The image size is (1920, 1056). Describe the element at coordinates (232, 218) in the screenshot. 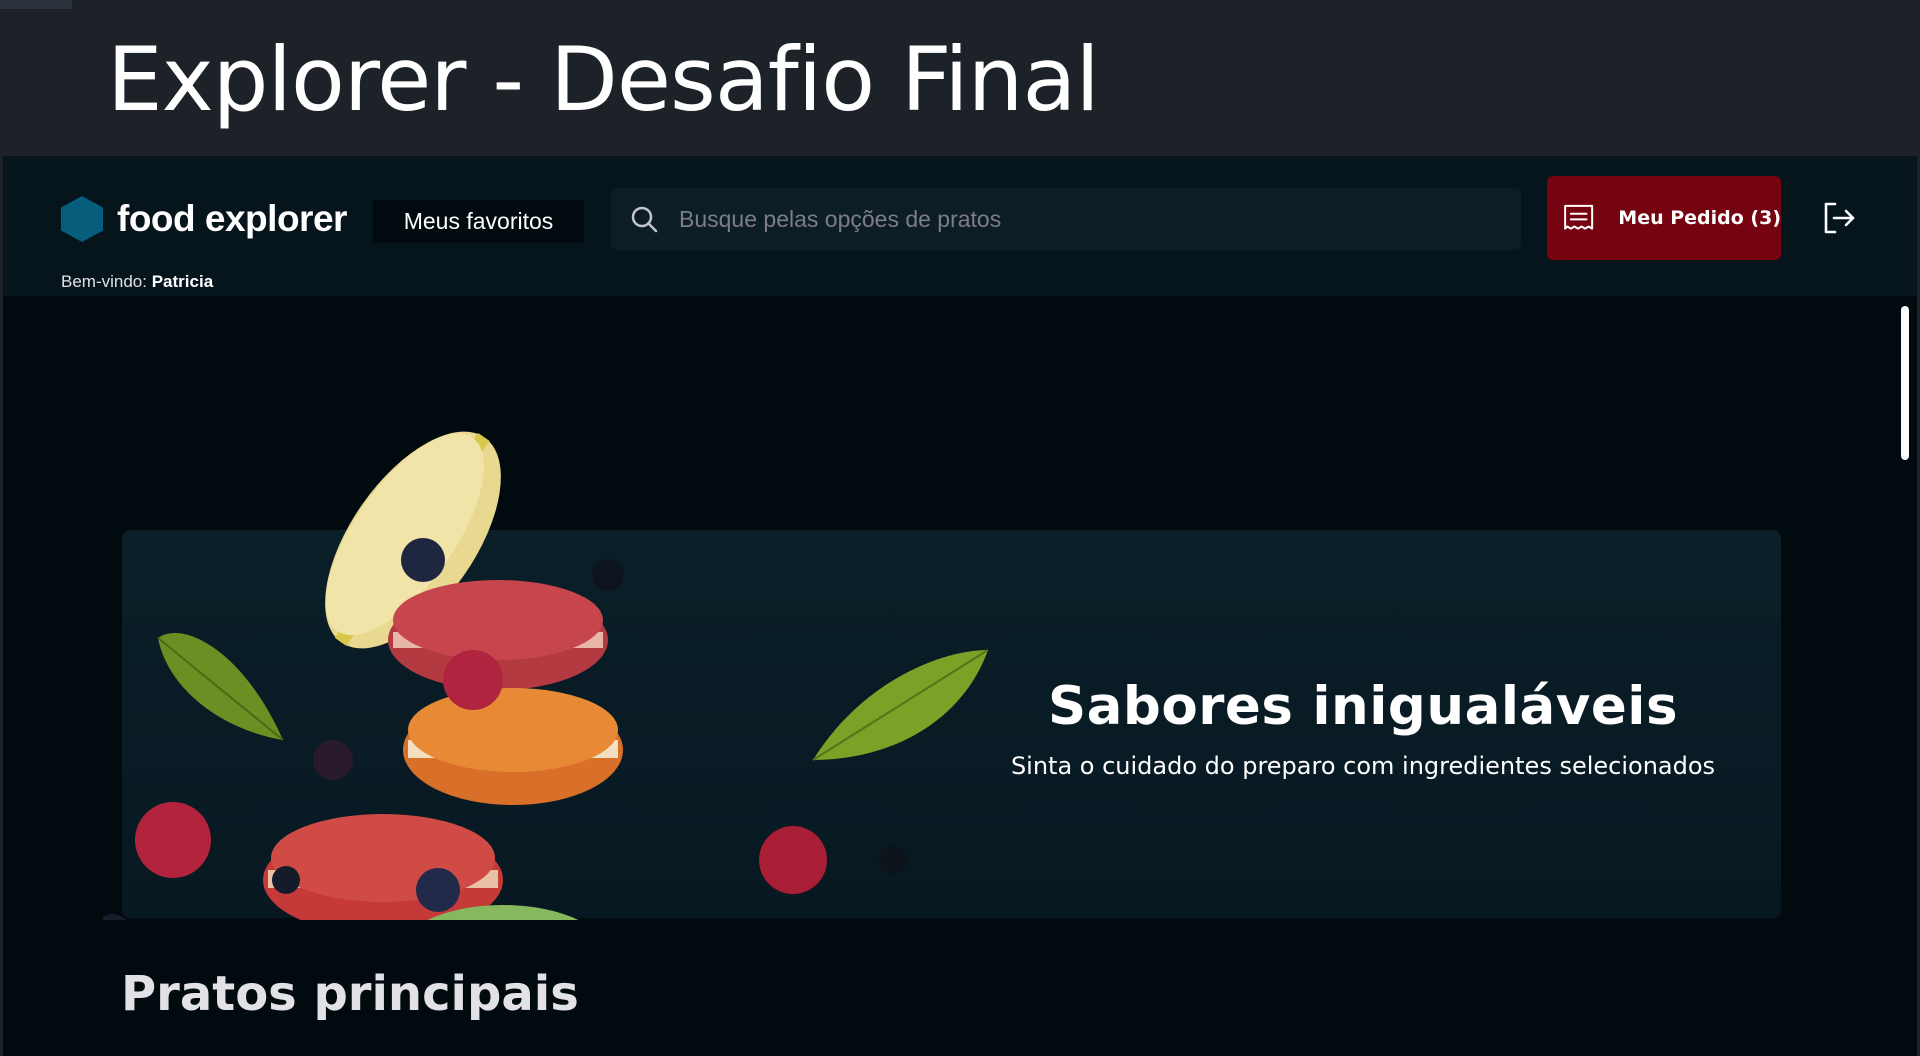

I see `logo-text: food explorer` at that location.